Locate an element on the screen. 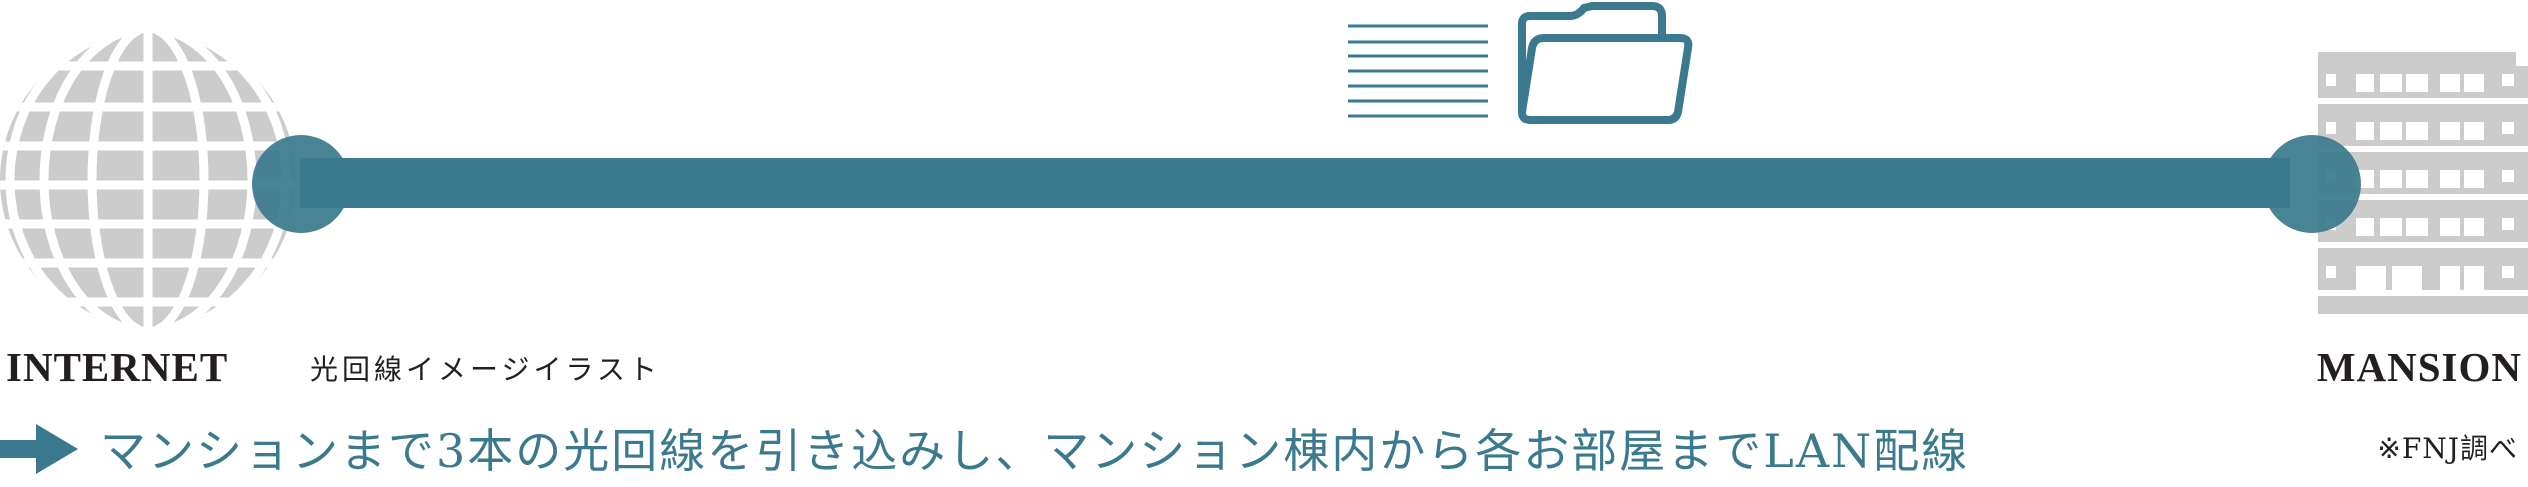  endpoint-right-node is located at coordinates (2312, 184).